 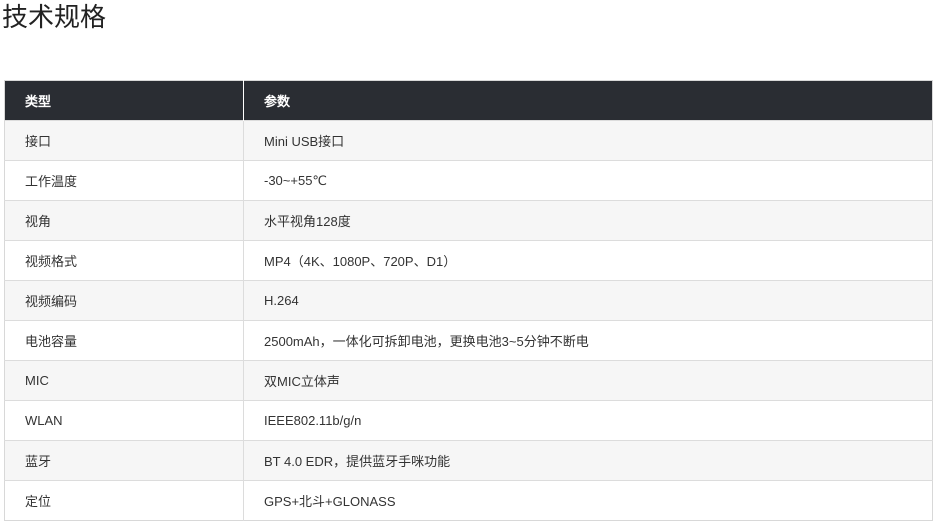 What do you see at coordinates (588, 380) in the screenshot?
I see `row-param-cell: 双MIC立体声` at bounding box center [588, 380].